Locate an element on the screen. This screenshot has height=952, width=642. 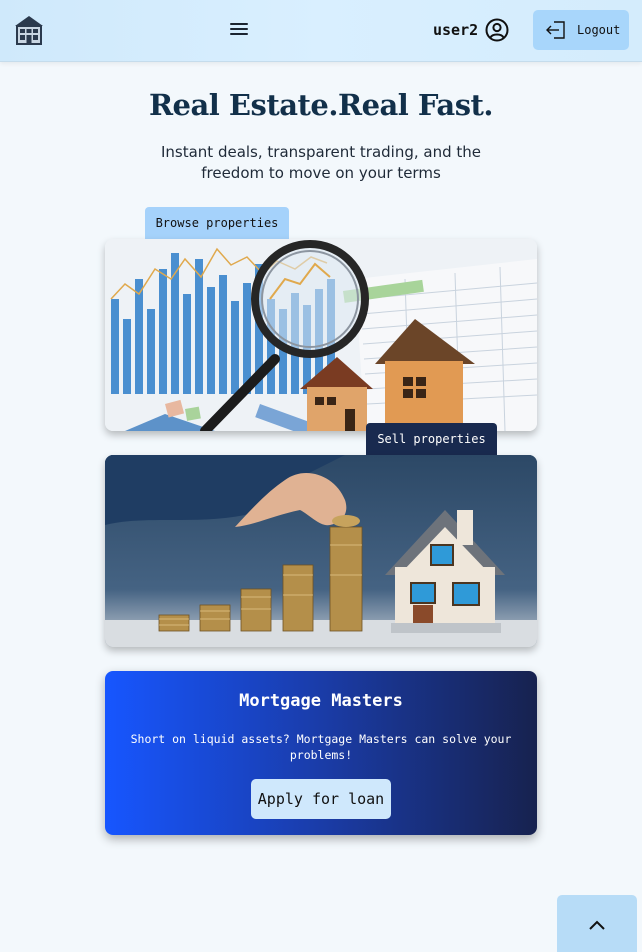
logout-label: Logout is located at coordinates (599, 30).